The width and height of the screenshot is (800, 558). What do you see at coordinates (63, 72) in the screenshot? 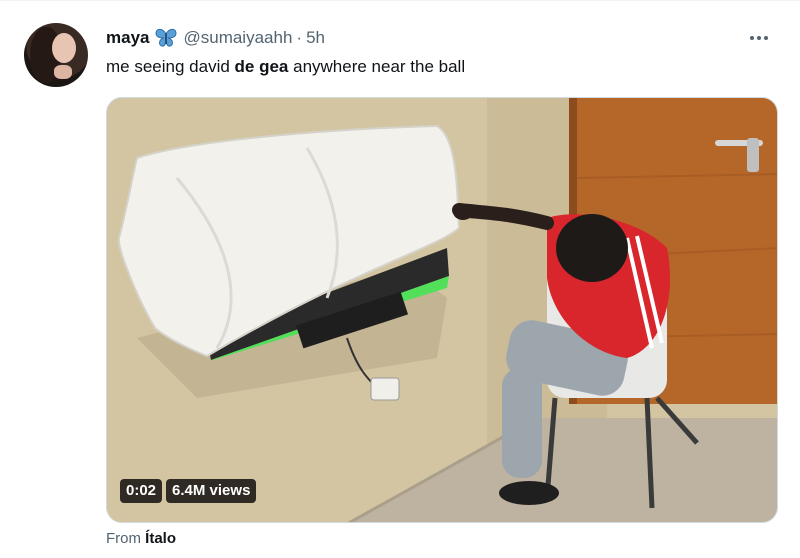
I see `avatar-hand` at bounding box center [63, 72].